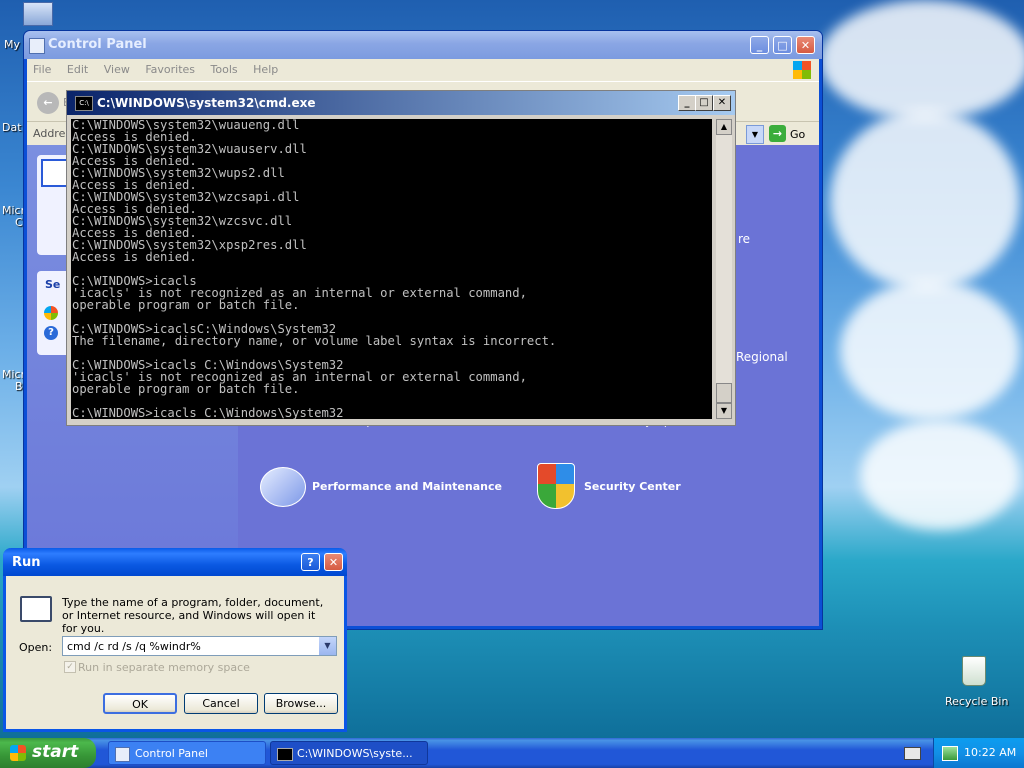  Describe the element at coordinates (724, 127) in the screenshot. I see `scroll-up-button: ▲` at that location.